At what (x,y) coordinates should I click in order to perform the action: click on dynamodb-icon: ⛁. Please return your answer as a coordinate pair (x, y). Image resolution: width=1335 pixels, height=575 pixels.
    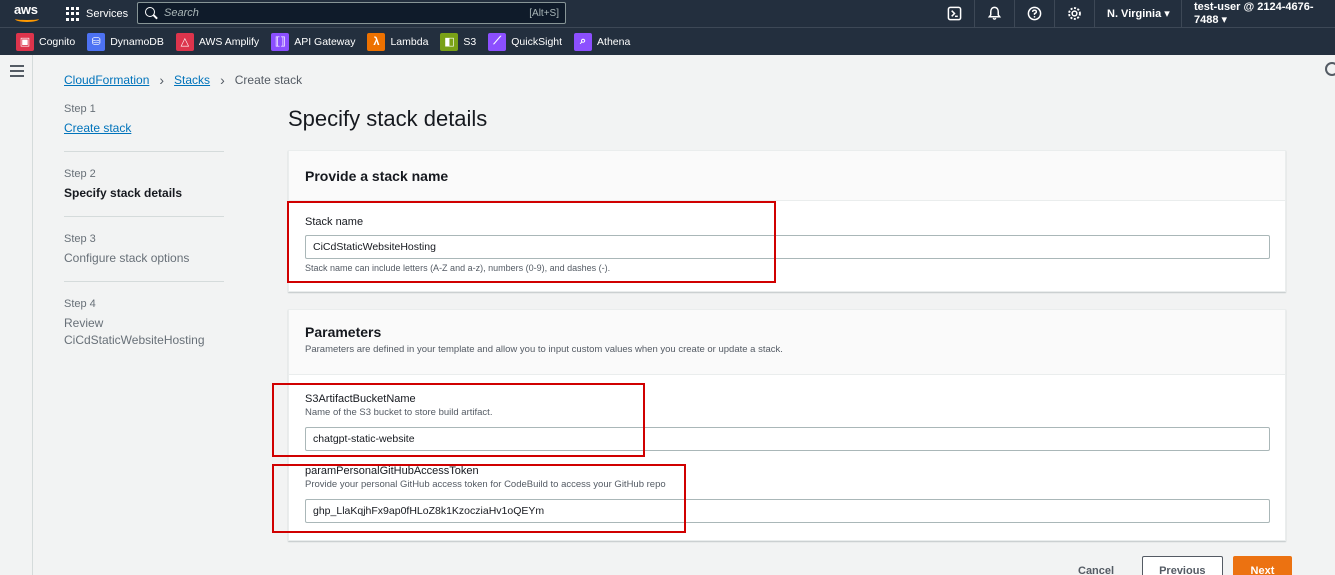
    Looking at the image, I should click on (96, 41).